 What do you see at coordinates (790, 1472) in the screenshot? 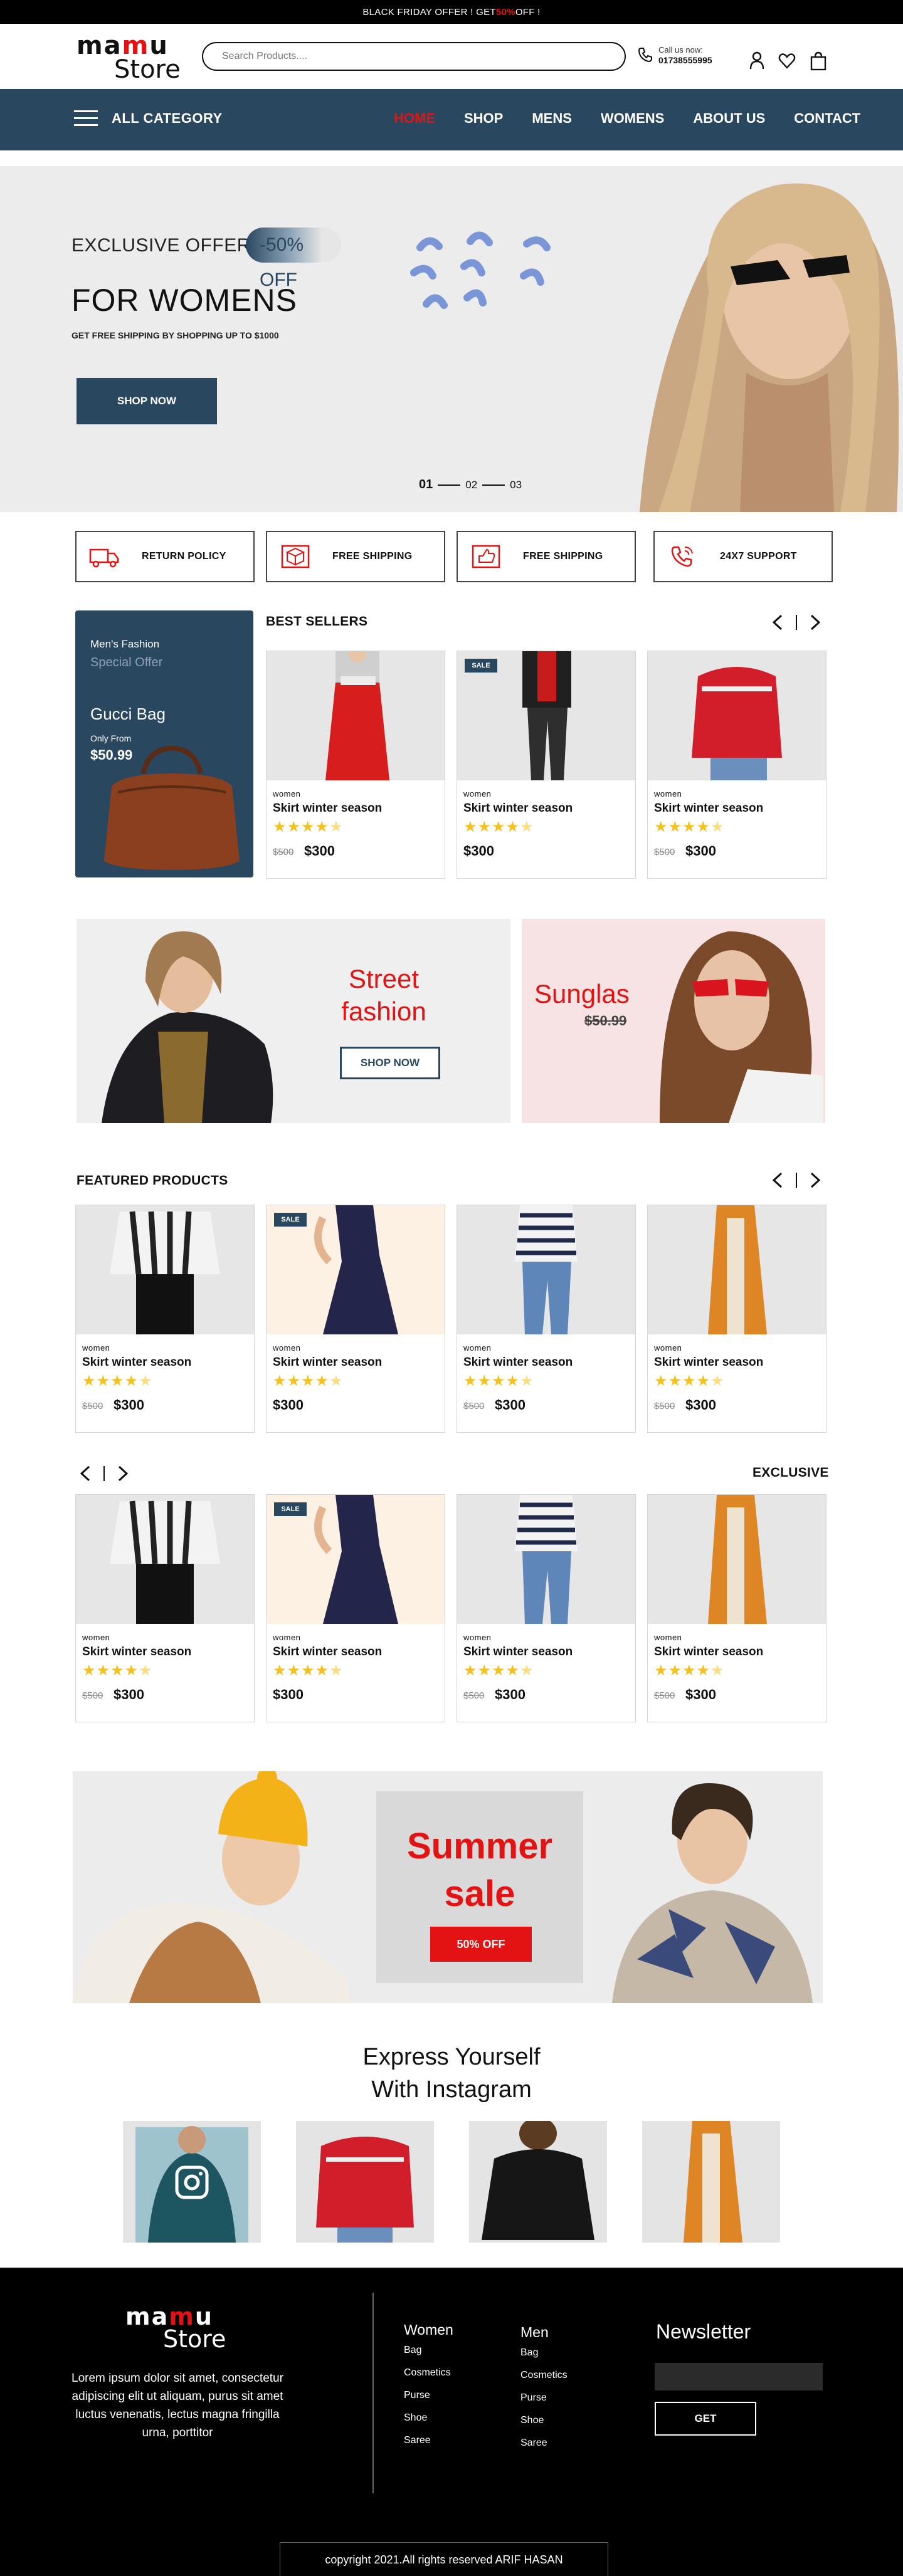
I see `exclusive-title: EXCLUSIVE` at bounding box center [790, 1472].